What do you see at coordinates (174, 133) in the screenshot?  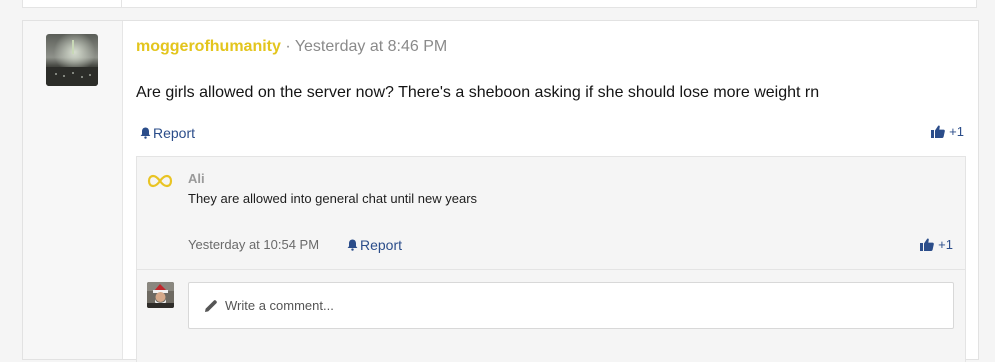 I see `post-report-label: Report` at bounding box center [174, 133].